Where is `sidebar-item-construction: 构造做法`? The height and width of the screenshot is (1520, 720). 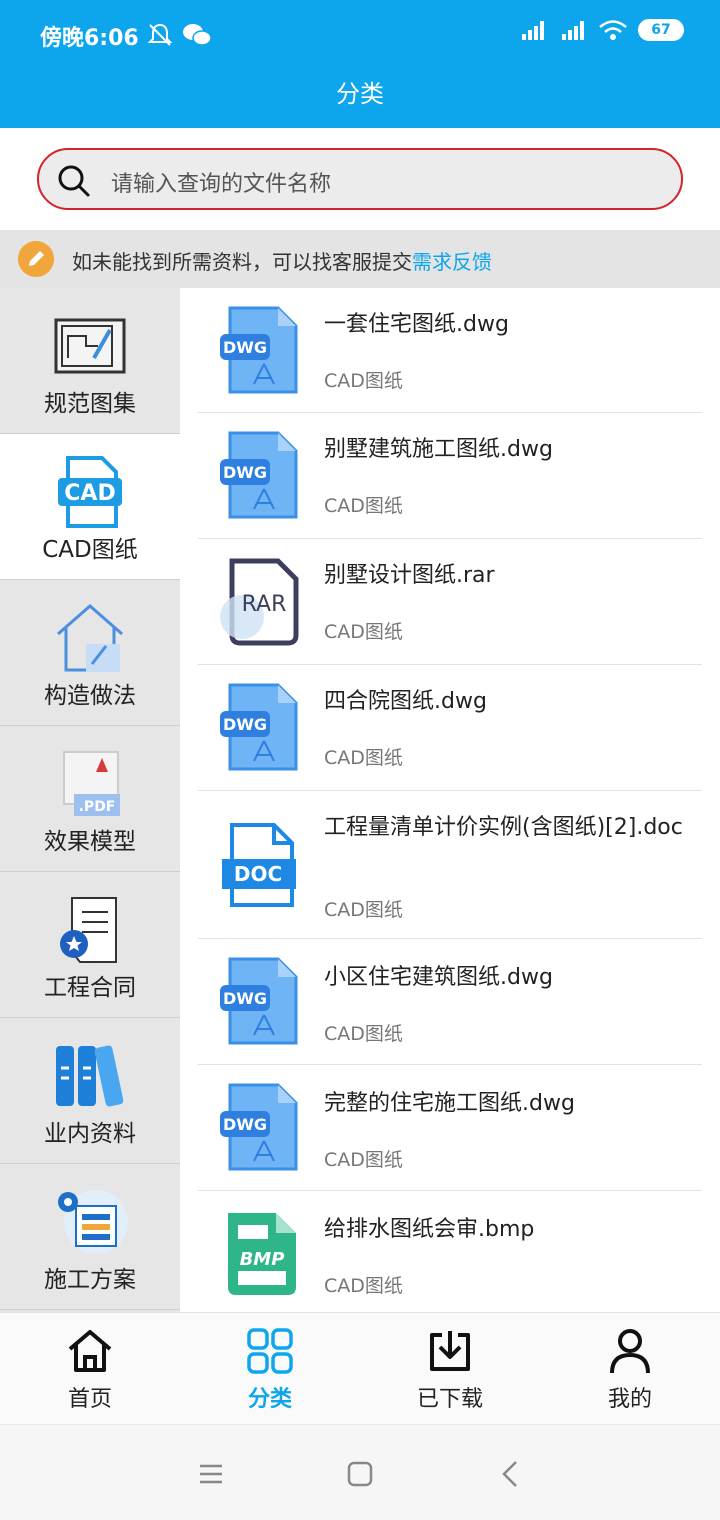 sidebar-item-construction: 构造做法 is located at coordinates (90, 653).